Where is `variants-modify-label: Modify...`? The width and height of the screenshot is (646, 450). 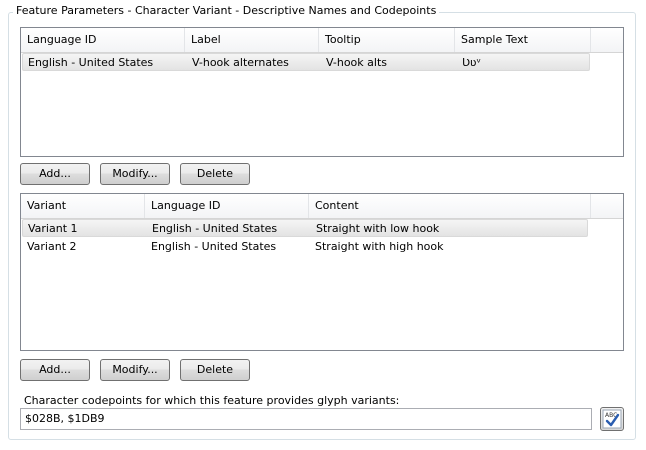 variants-modify-label: Modify... is located at coordinates (135, 369).